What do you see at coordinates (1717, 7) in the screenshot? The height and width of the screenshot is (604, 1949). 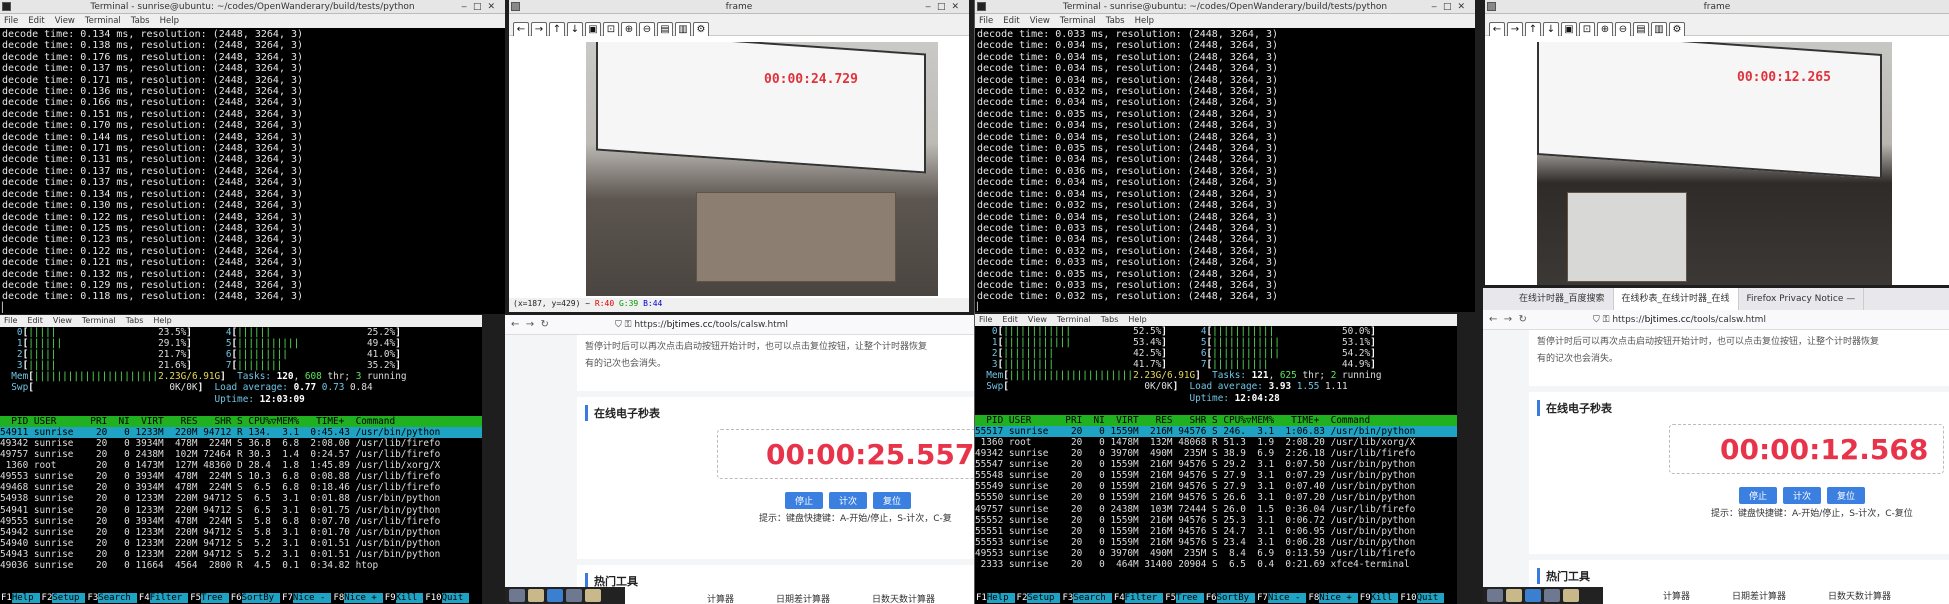 I see `frame-titlebar: frame` at bounding box center [1717, 7].